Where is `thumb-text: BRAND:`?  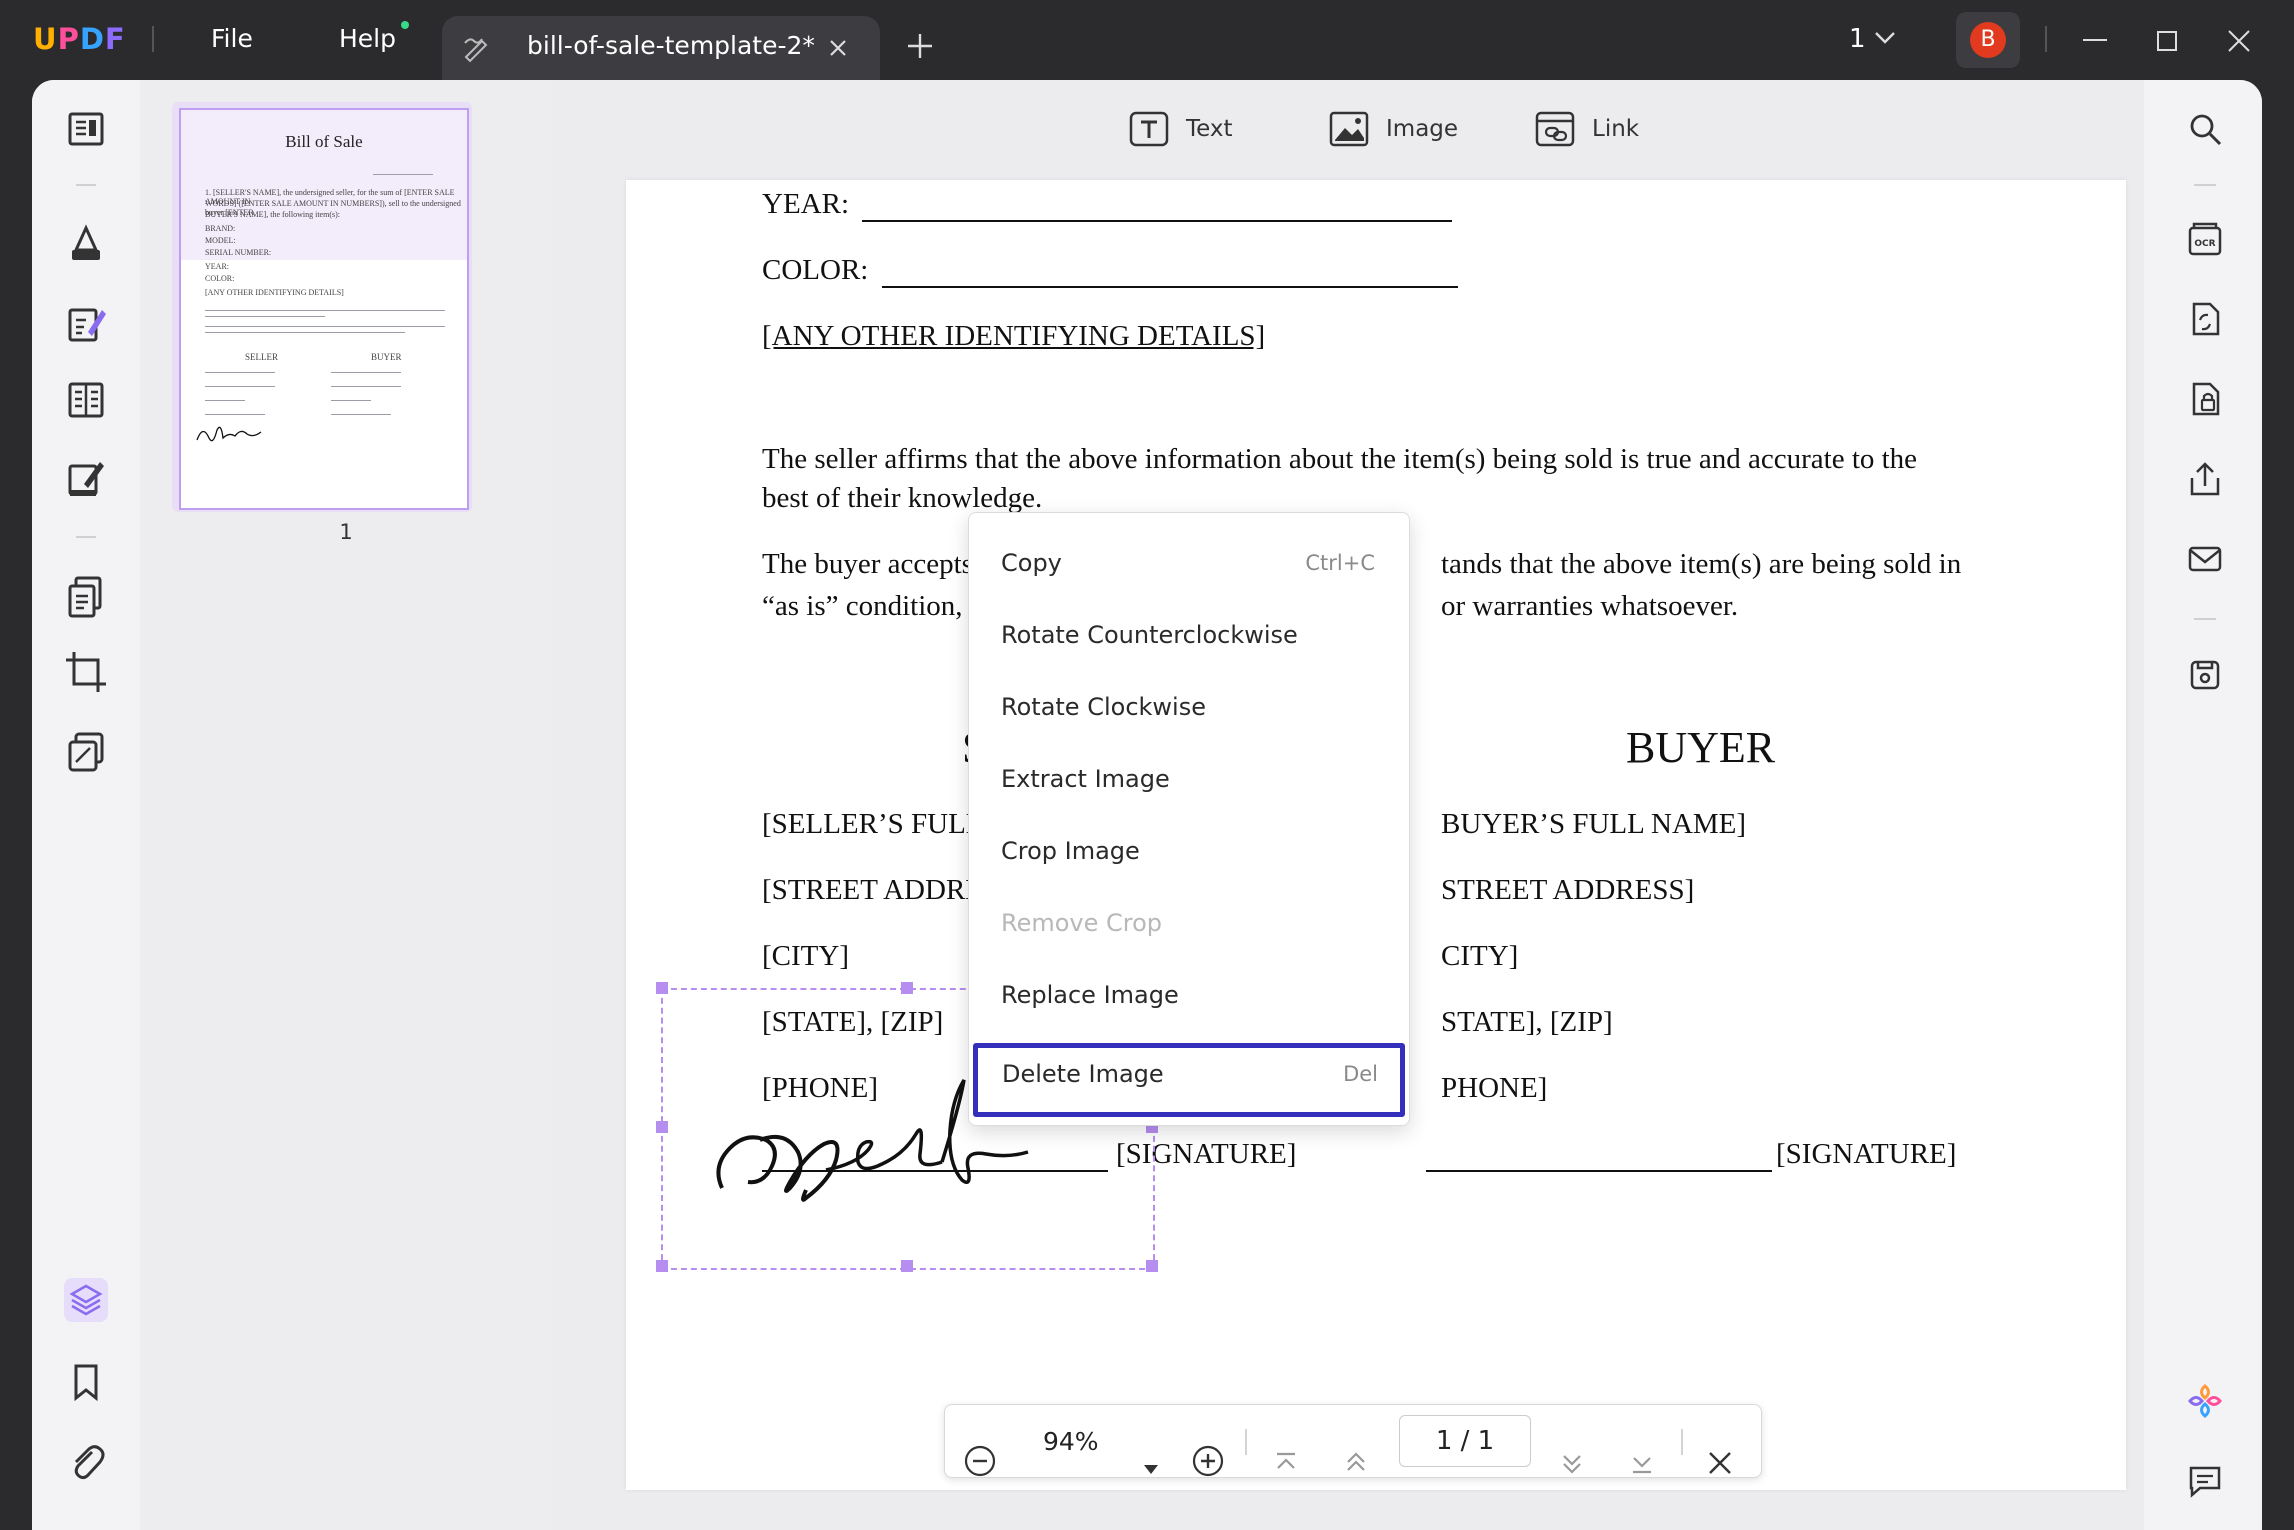 thumb-text: BRAND: is located at coordinates (220, 228).